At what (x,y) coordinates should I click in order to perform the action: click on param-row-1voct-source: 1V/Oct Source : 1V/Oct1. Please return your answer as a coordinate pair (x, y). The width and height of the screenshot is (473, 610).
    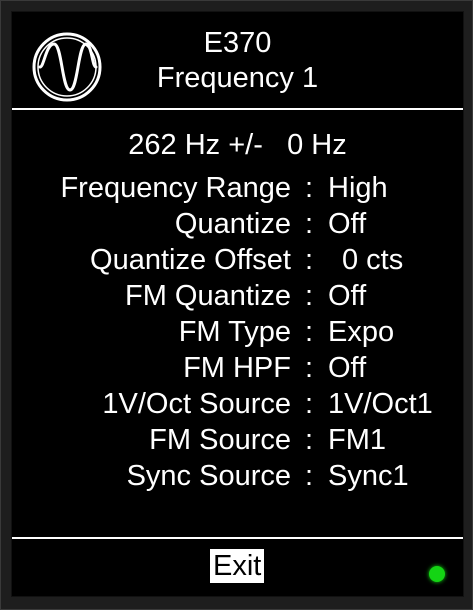
    Looking at the image, I should click on (237, 405).